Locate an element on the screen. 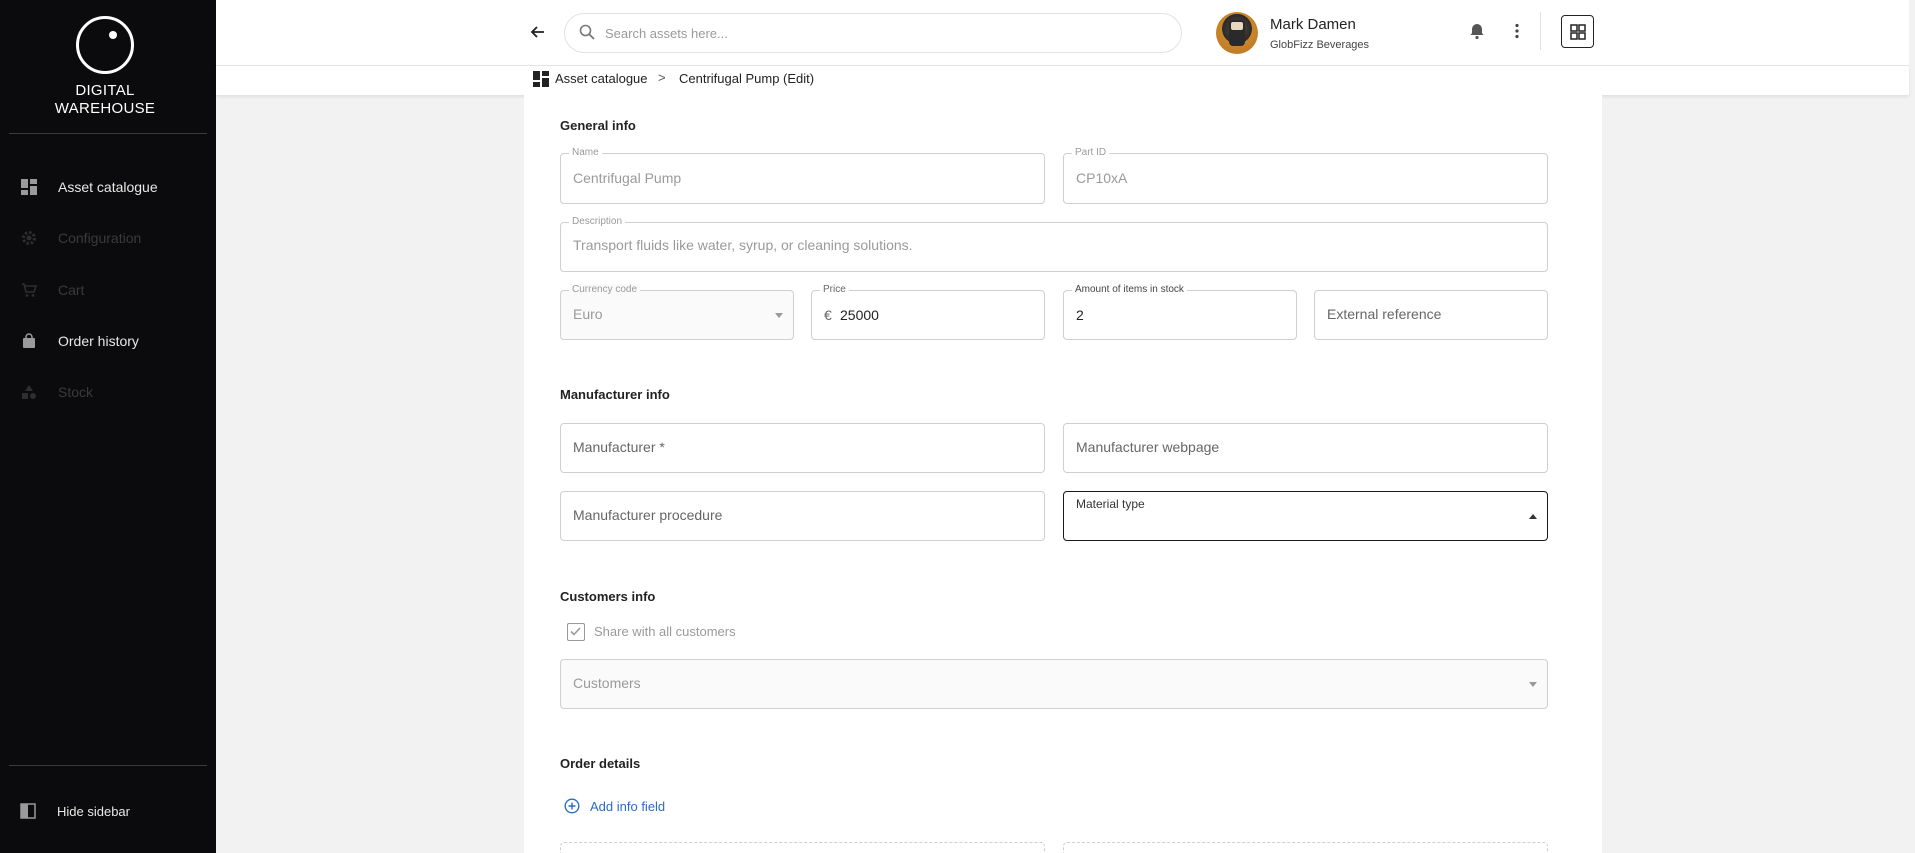 The height and width of the screenshot is (853, 1915). chevron-right-icon: > is located at coordinates (662, 77).